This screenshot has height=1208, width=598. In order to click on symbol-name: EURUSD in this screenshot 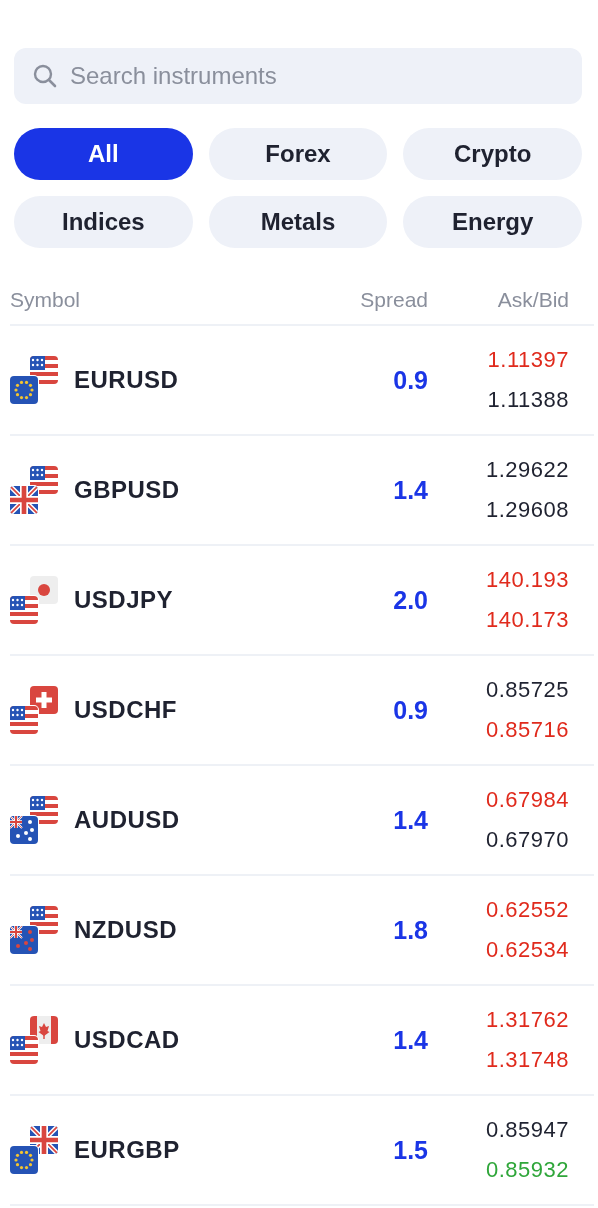, I will do `click(126, 380)`.